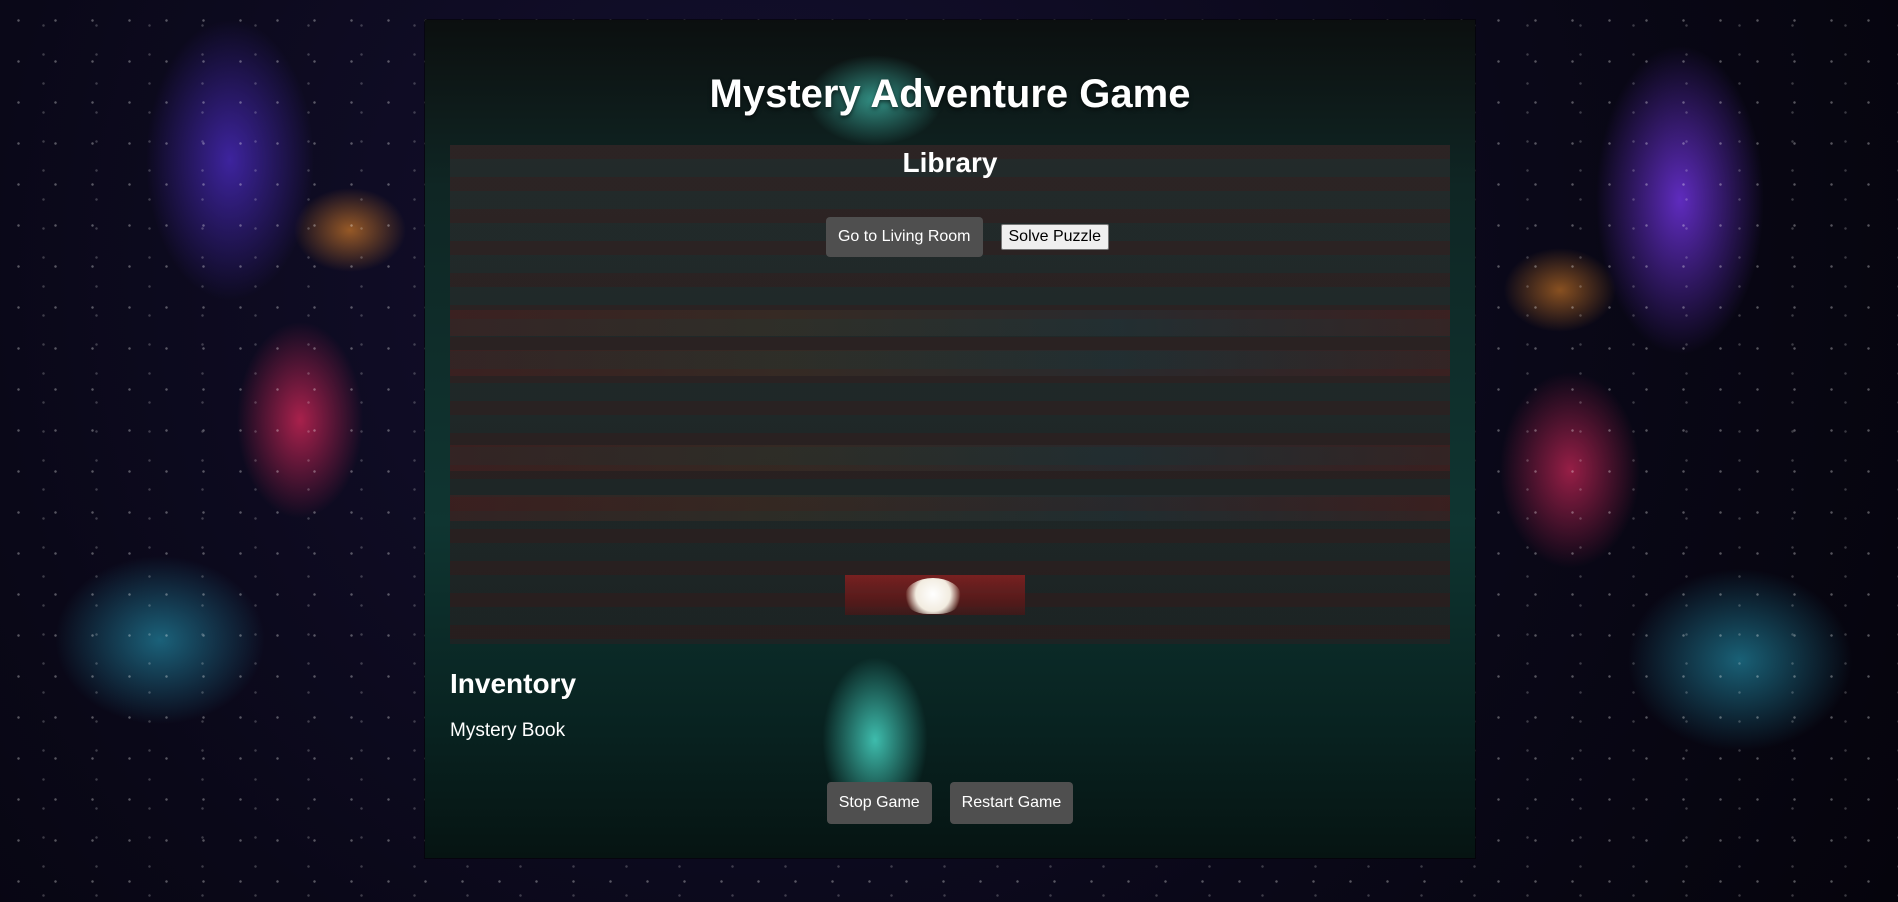 The height and width of the screenshot is (902, 1898). What do you see at coordinates (879, 803) in the screenshot?
I see `stop-game-button: Stop Game` at bounding box center [879, 803].